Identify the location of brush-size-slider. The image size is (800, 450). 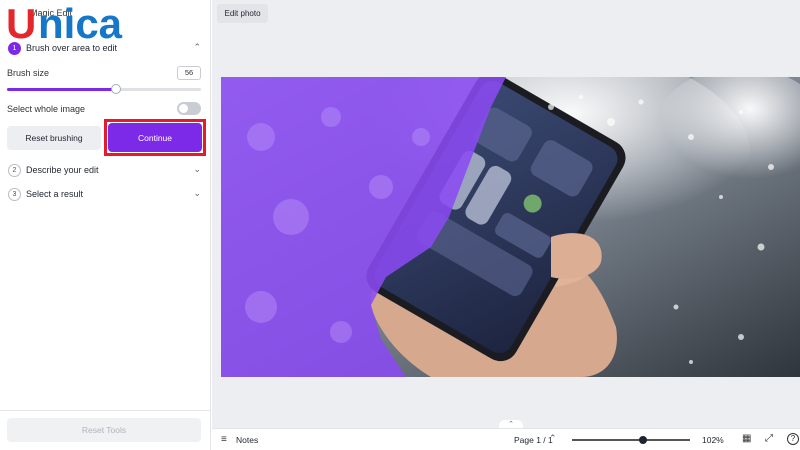
(104, 89).